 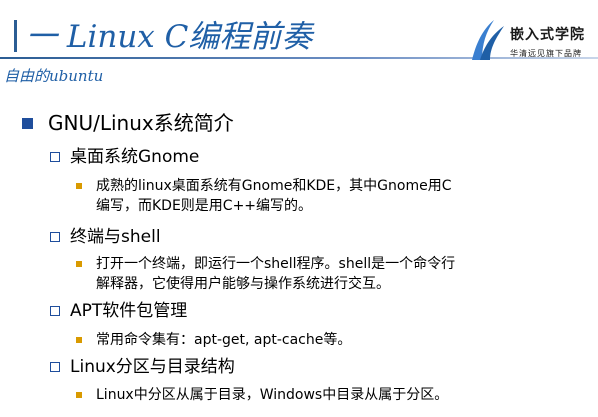 I want to click on slide-subtitle: 自由的ubuntu, so click(x=54, y=76).